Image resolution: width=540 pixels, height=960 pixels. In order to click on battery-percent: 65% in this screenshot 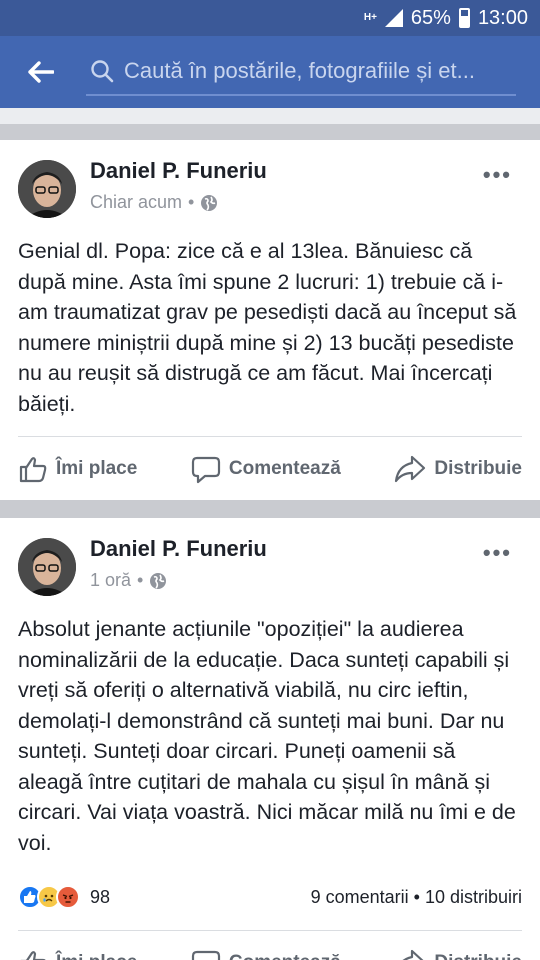, I will do `click(430, 17)`.